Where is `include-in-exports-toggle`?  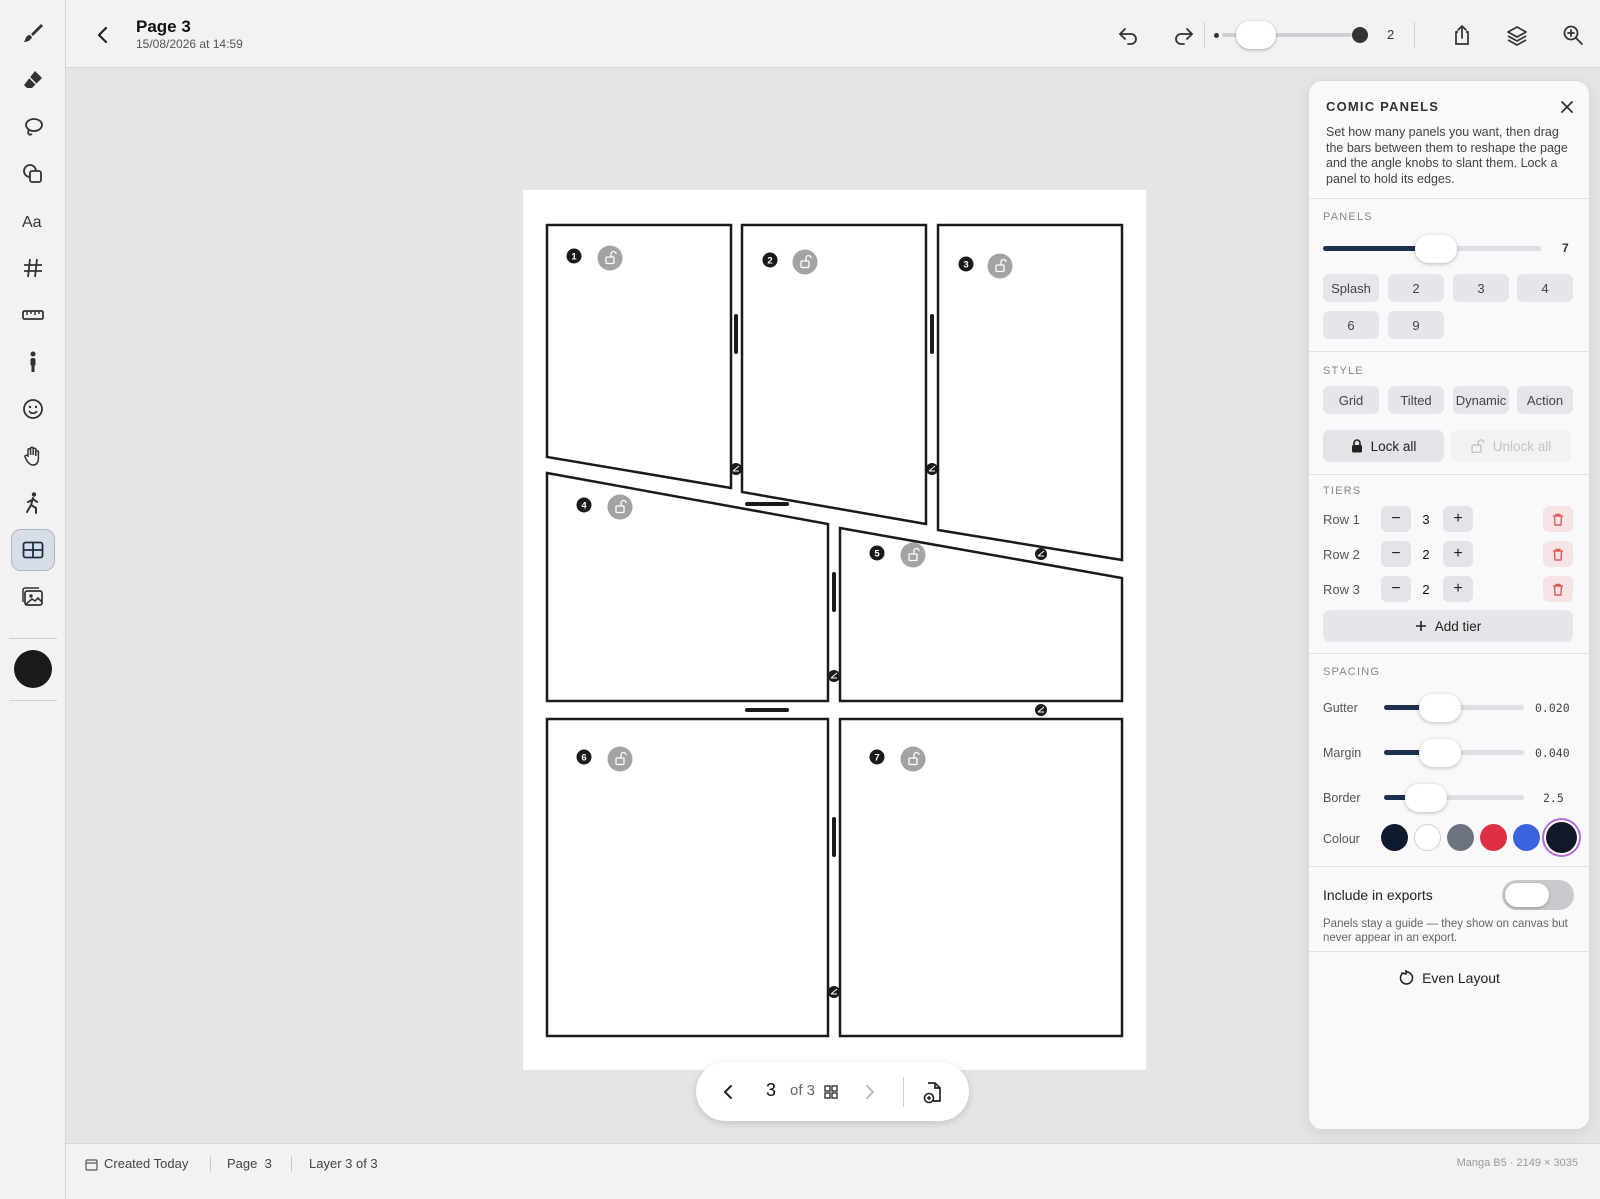
include-in-exports-toggle is located at coordinates (1538, 895).